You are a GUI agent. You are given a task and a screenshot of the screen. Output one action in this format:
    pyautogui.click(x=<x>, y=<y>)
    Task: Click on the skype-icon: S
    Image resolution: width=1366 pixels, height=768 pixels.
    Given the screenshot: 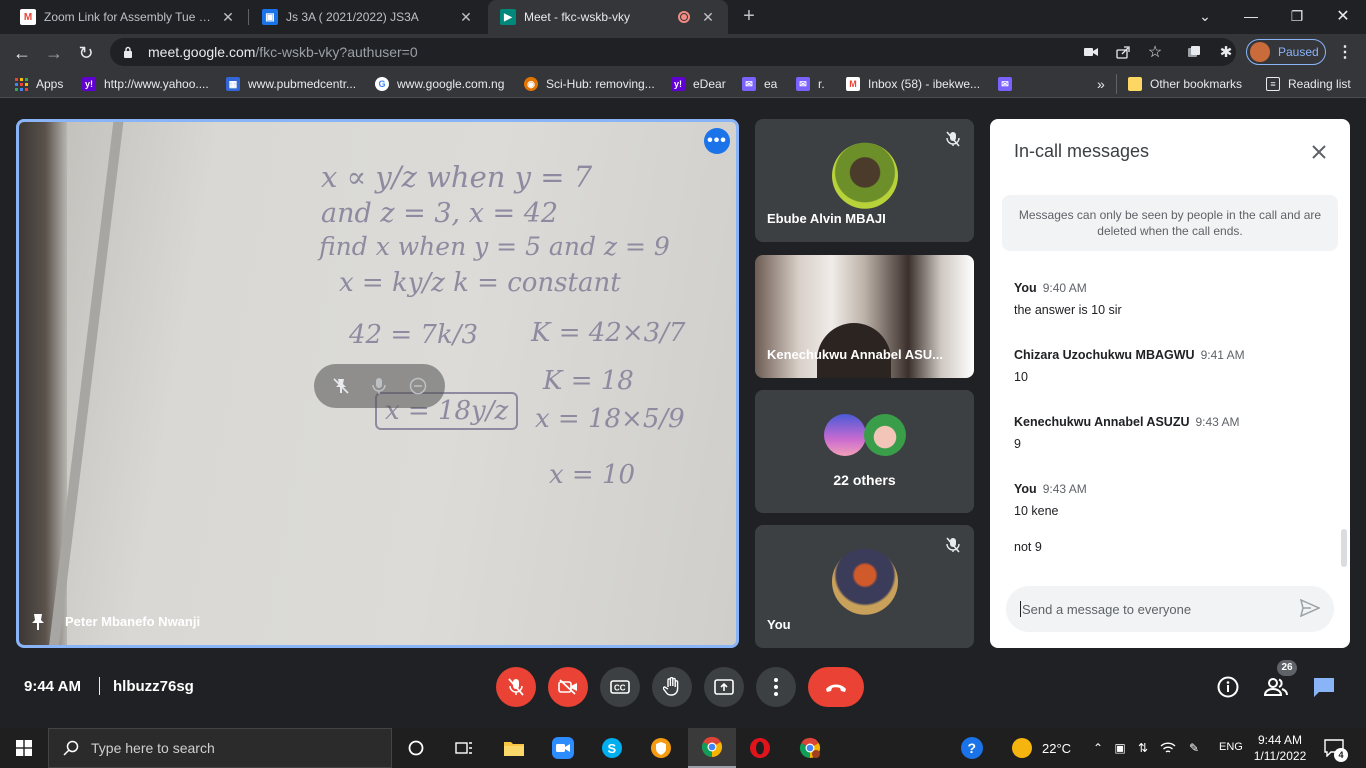 What is the action you would take?
    pyautogui.click(x=612, y=748)
    